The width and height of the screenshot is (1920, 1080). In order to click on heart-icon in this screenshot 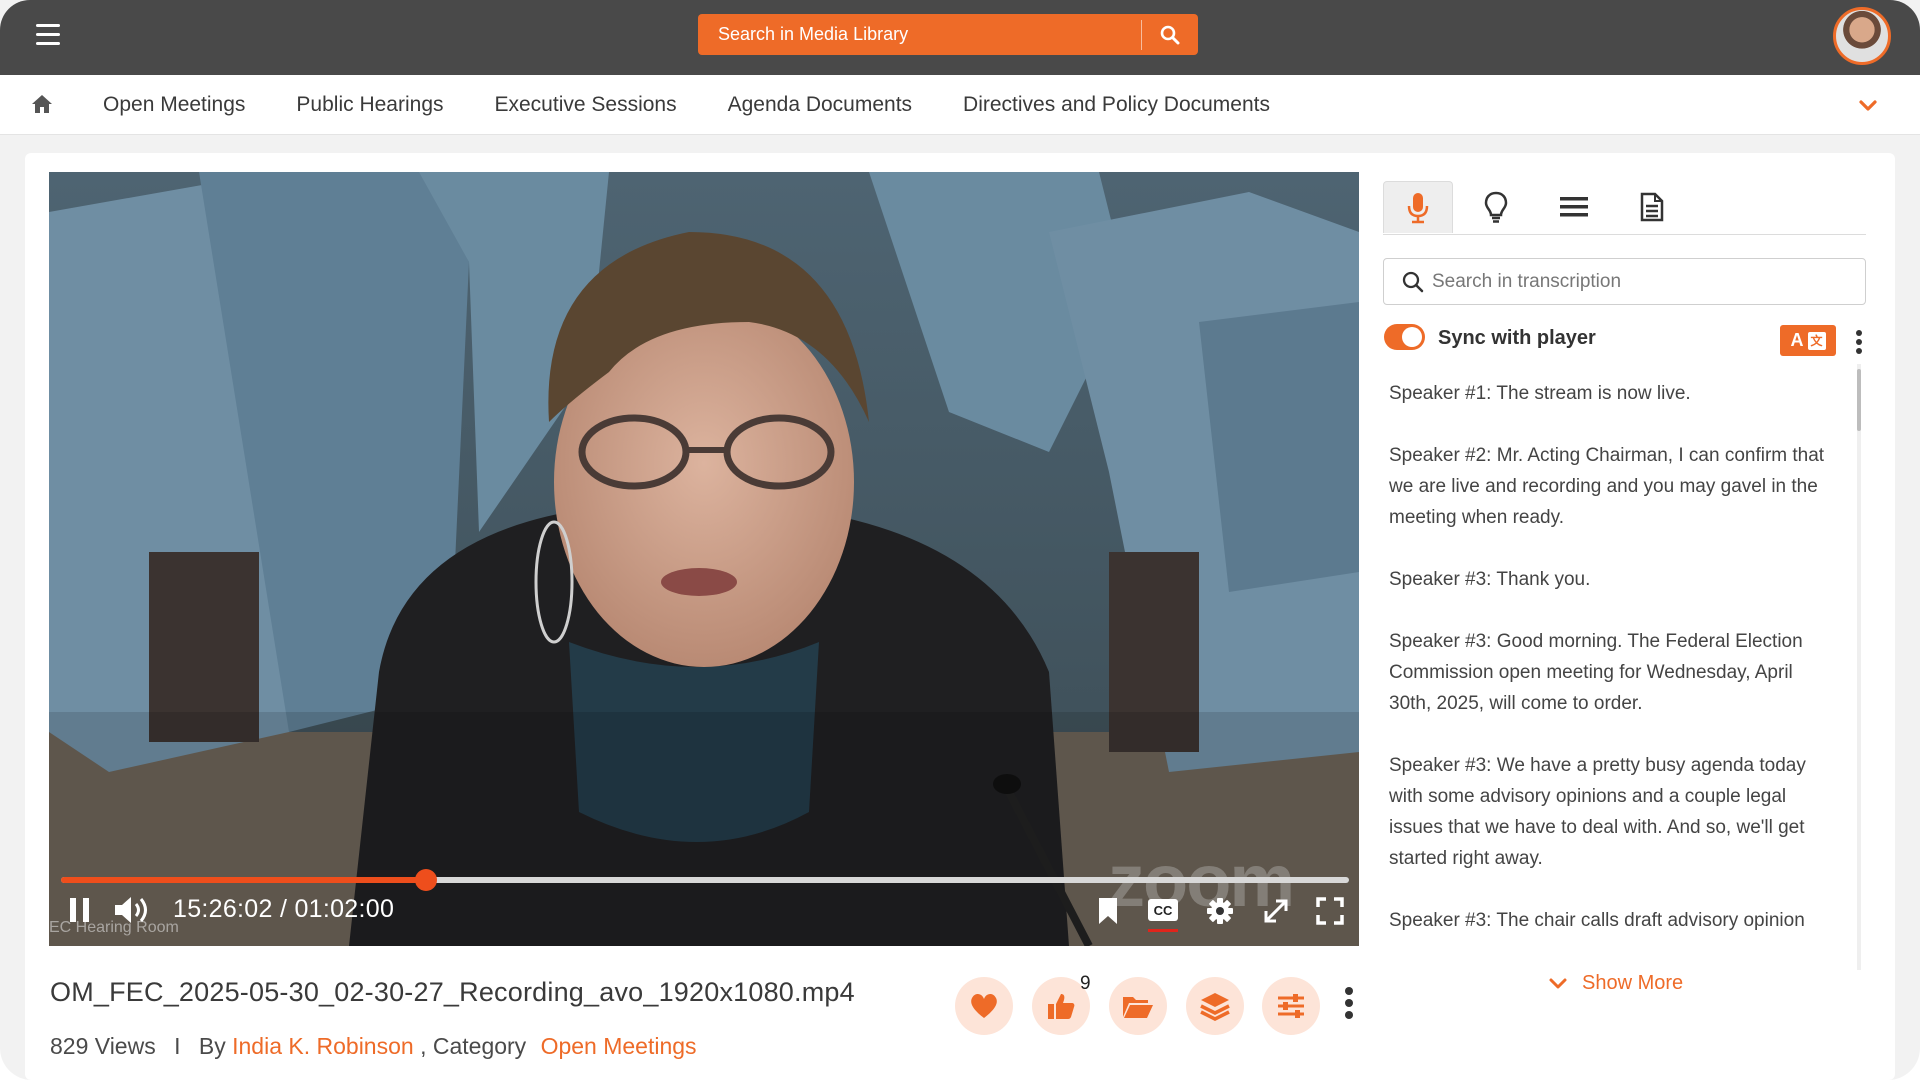, I will do `click(984, 1005)`.